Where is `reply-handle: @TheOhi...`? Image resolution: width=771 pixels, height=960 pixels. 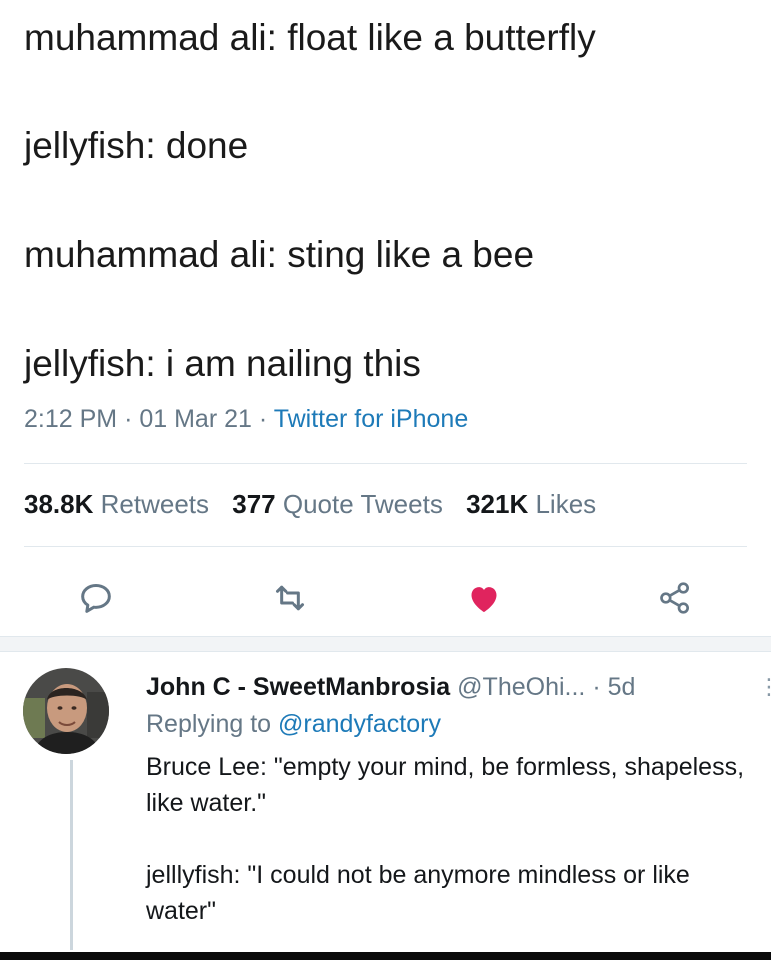 reply-handle: @TheOhi... is located at coordinates (521, 687).